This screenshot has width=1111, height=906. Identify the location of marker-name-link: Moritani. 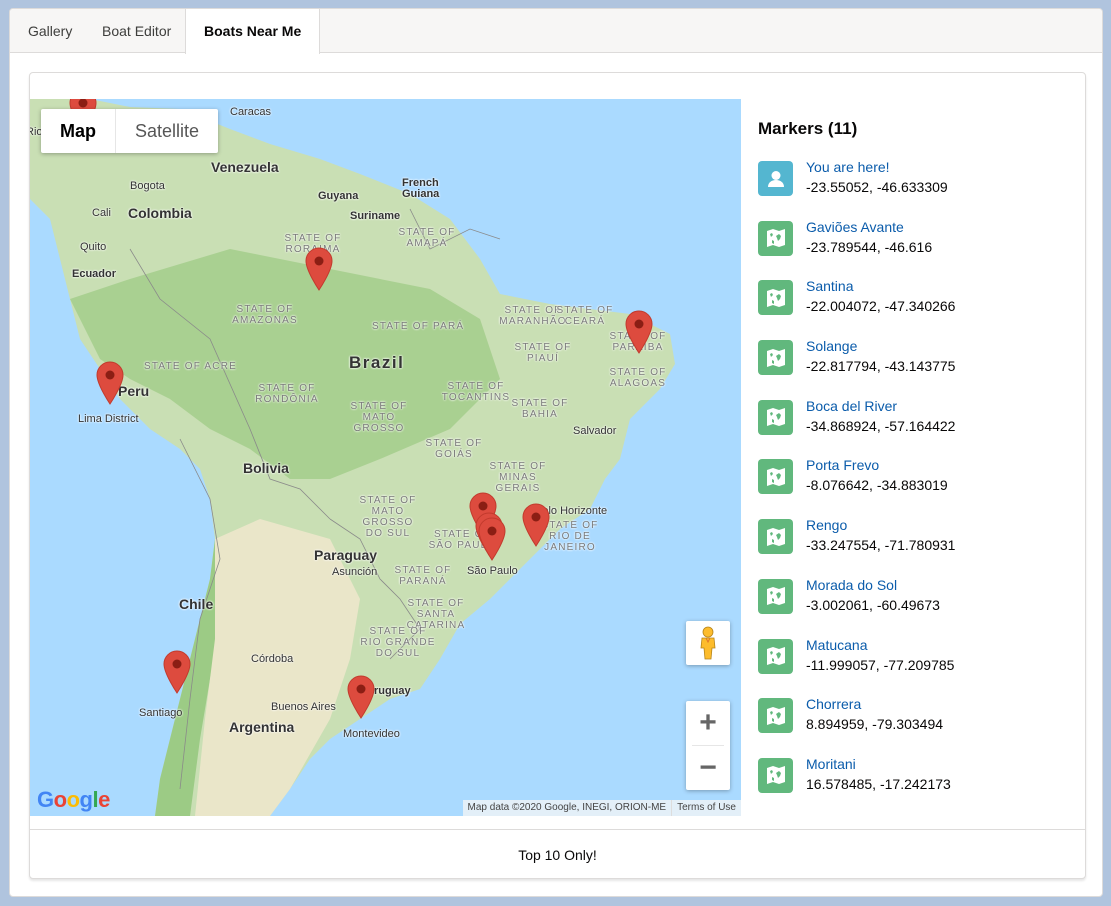
(831, 764).